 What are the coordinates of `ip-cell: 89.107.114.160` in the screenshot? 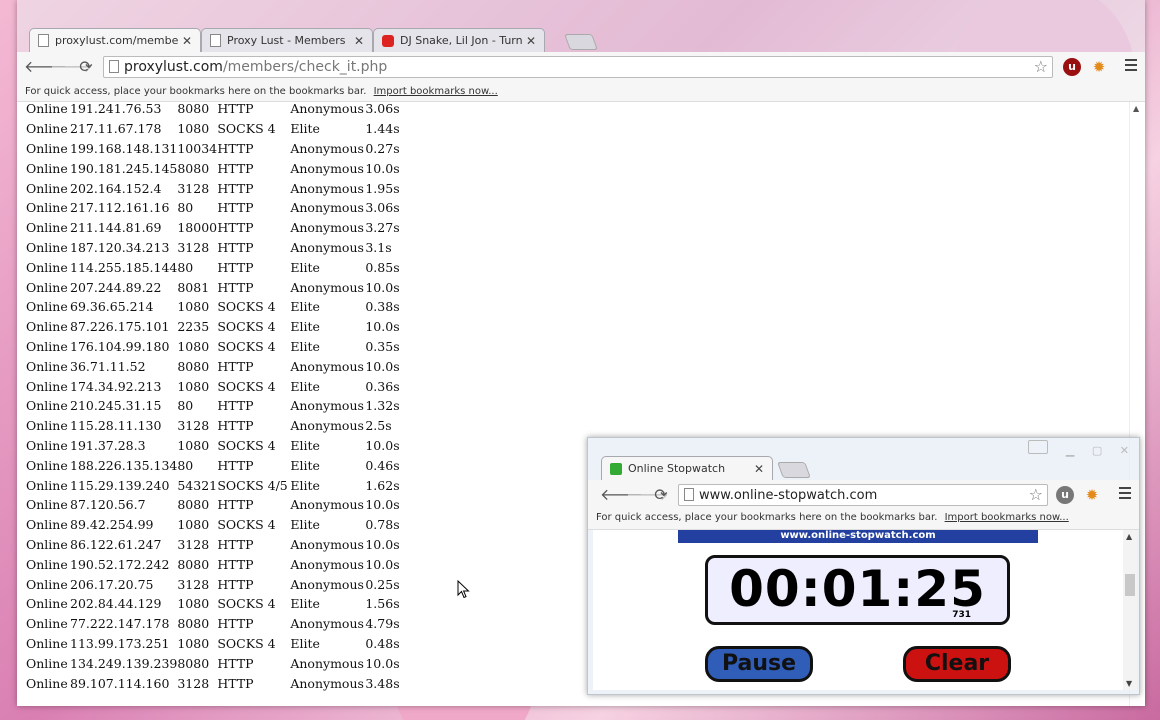 It's located at (120, 683).